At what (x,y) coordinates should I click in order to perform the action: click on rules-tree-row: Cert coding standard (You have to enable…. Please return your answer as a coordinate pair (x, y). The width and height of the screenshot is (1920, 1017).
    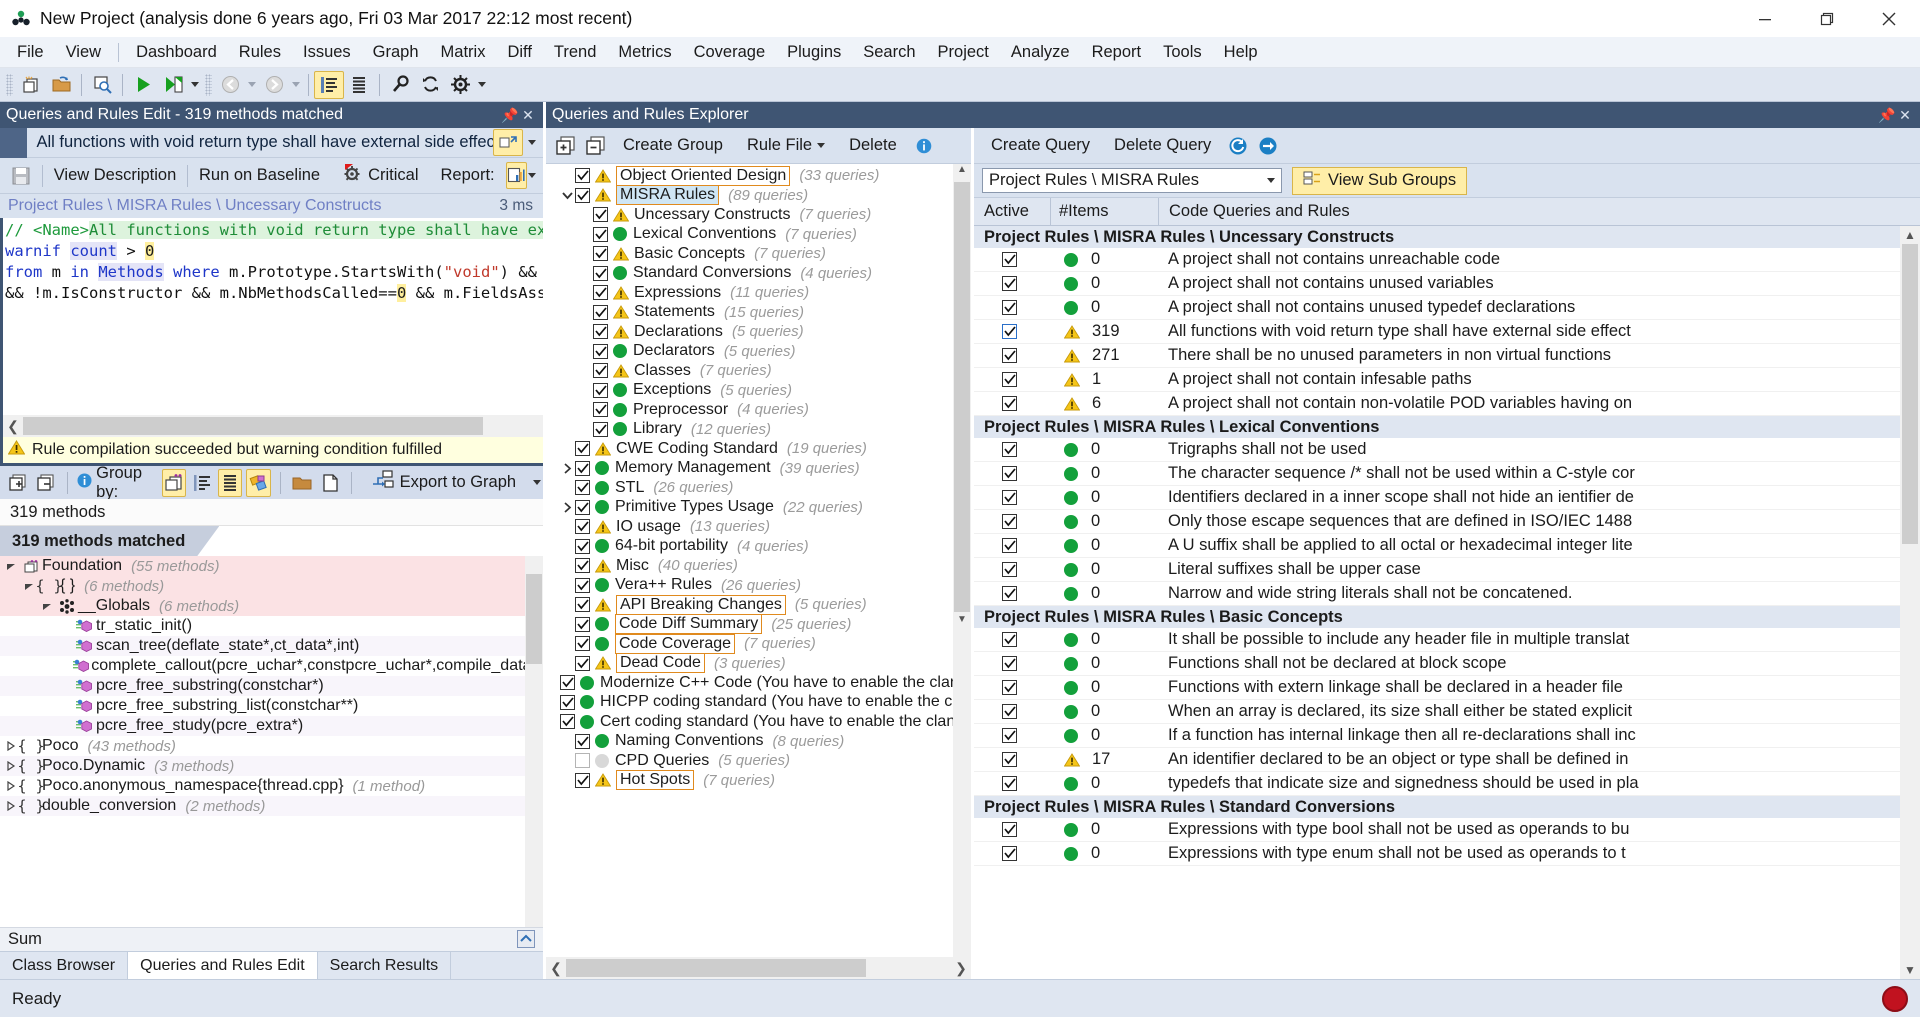
    Looking at the image, I should click on (758, 722).